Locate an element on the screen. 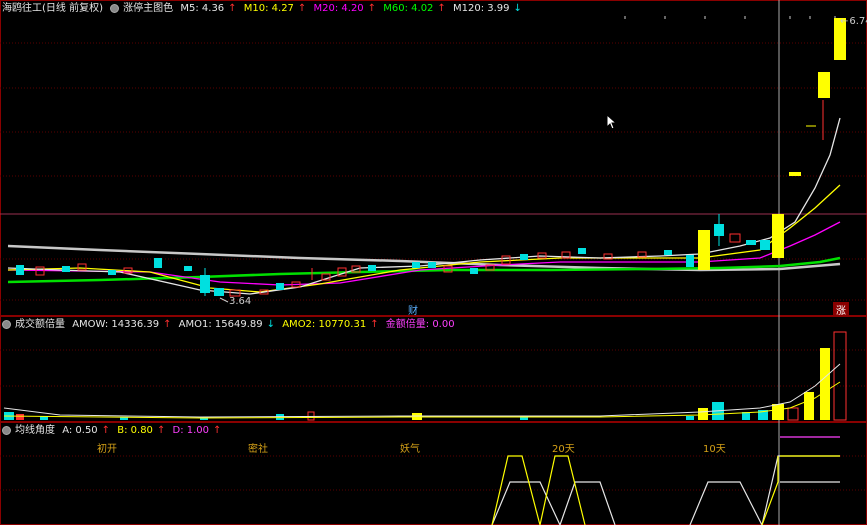  ma20-value: M20: 4.20 ↑ is located at coordinates (345, 8).